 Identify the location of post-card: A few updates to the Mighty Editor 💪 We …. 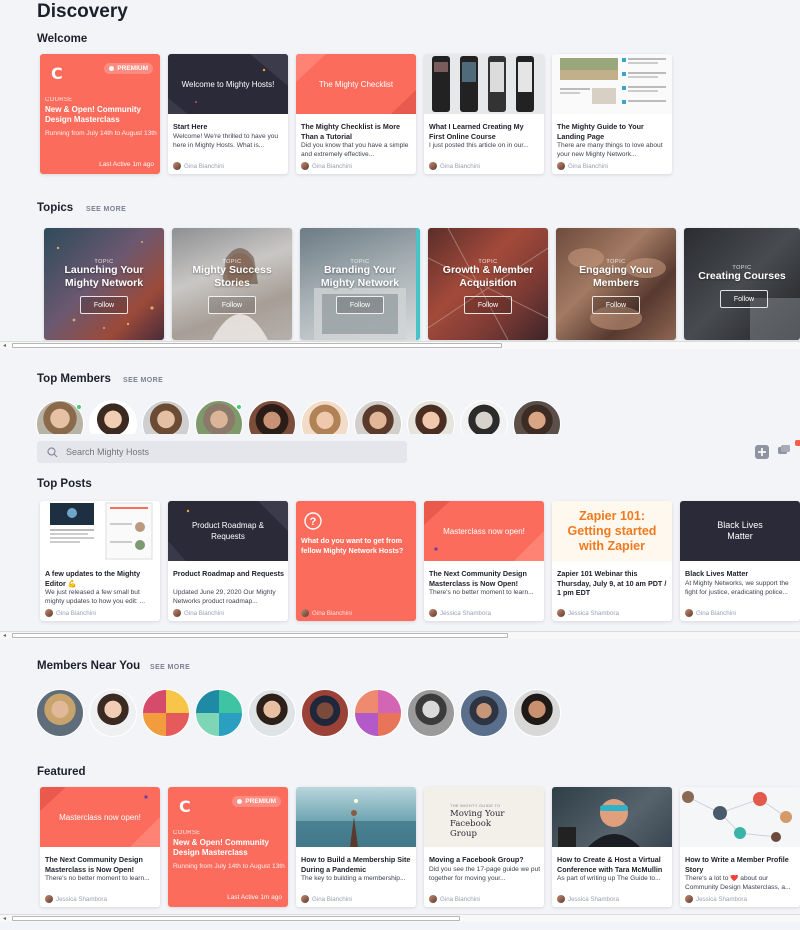
(100, 561).